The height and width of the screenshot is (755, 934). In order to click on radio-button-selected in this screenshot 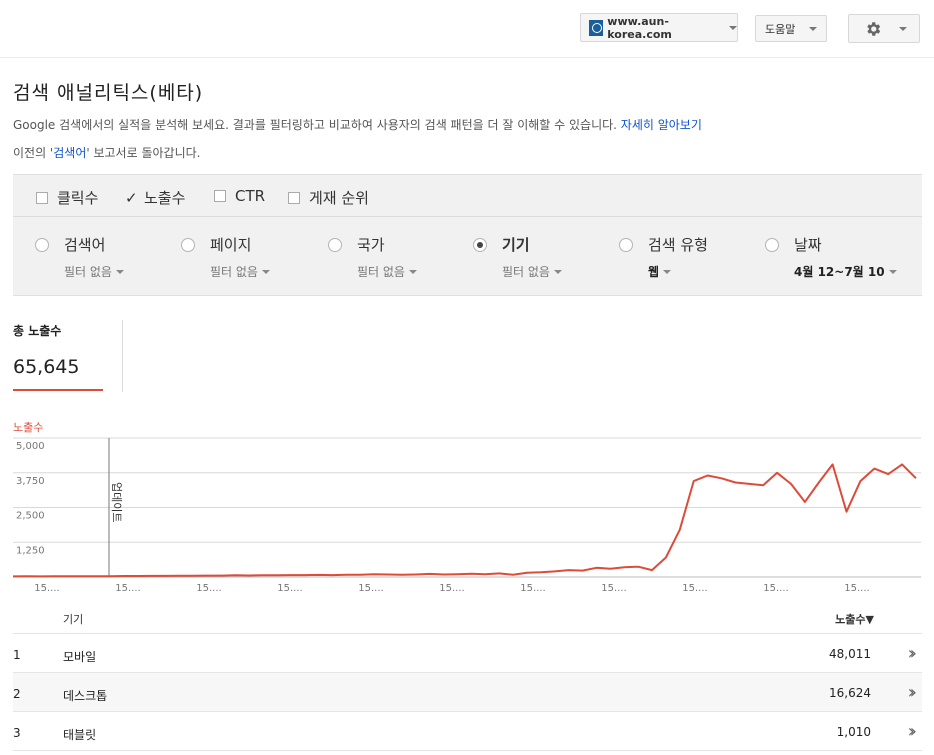, I will do `click(480, 245)`.